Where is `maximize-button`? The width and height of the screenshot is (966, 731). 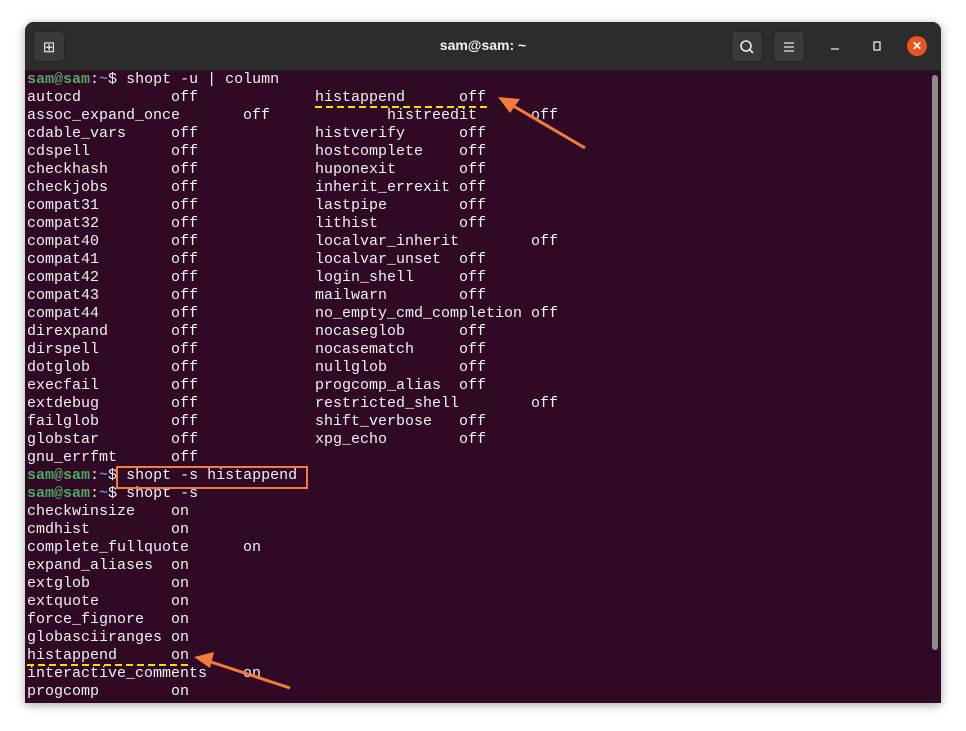
maximize-button is located at coordinates (877, 46).